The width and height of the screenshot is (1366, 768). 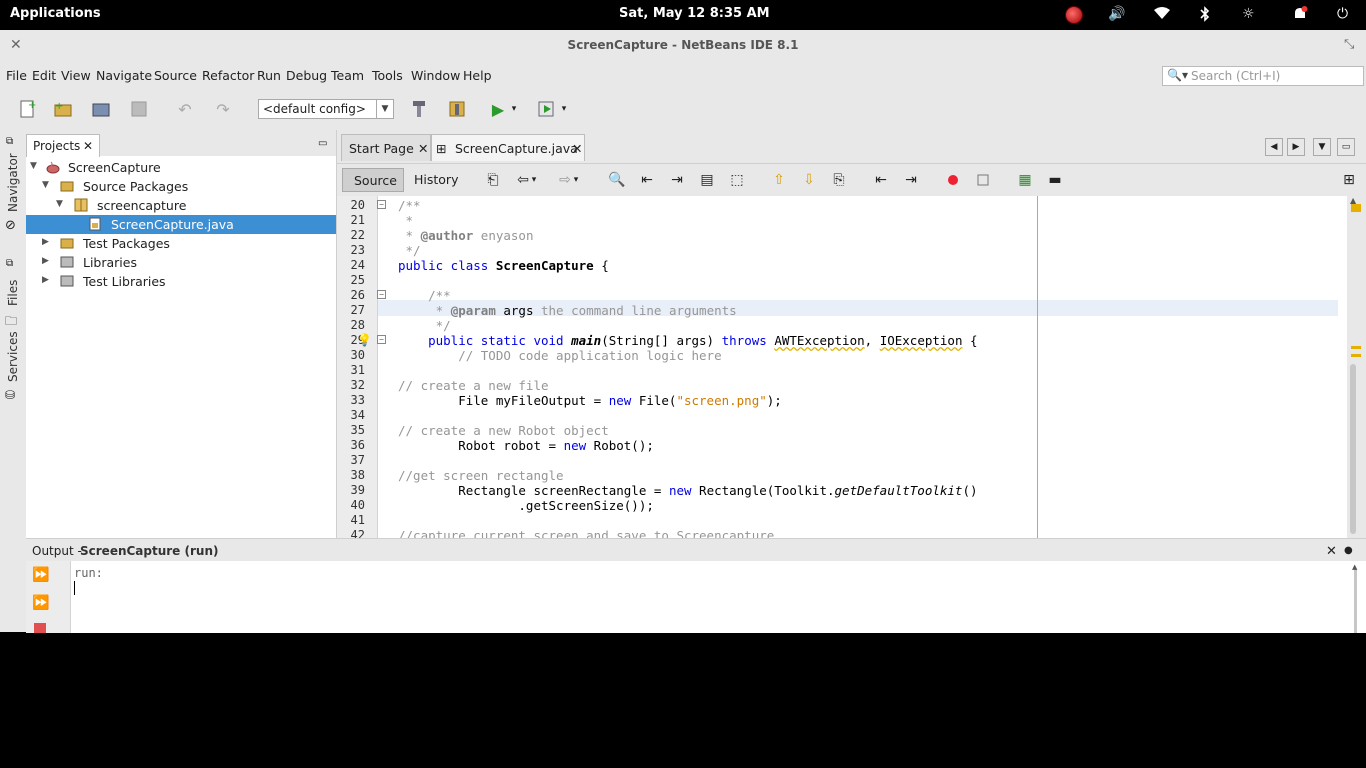 What do you see at coordinates (508, 147) in the screenshot?
I see `tab-screencapture-java: ⊞ ScreenCapture.java ✕` at bounding box center [508, 147].